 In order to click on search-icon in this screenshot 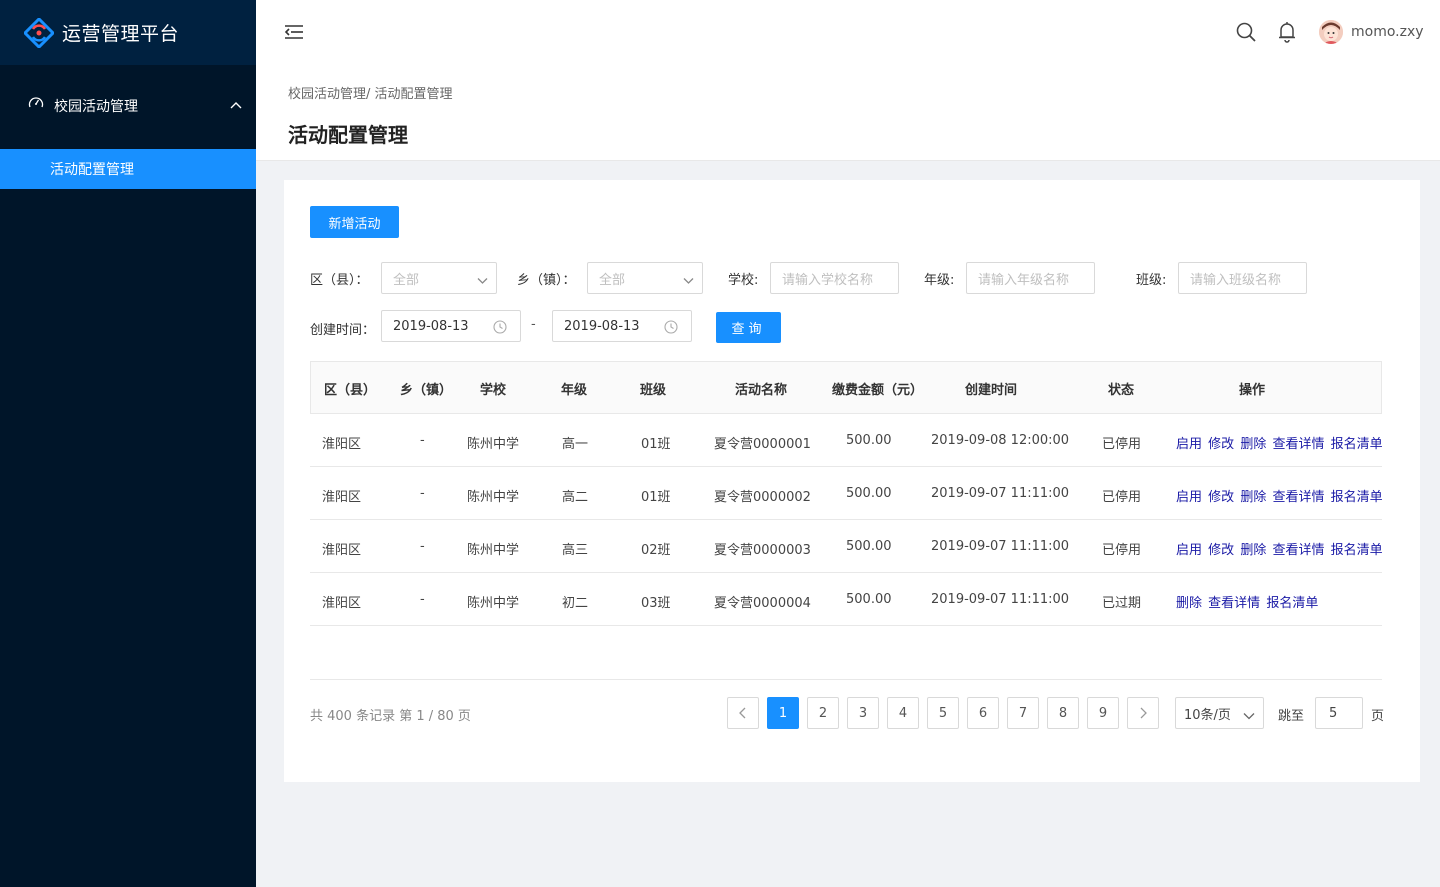, I will do `click(1246, 32)`.